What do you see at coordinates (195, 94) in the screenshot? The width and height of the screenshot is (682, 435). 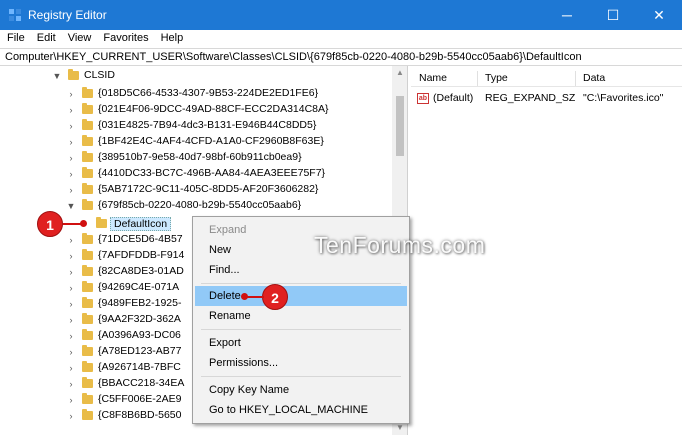 I see `tree-item: › {018D5C66-4533-4307-9B53-224DE2ED1FE6}` at bounding box center [195, 94].